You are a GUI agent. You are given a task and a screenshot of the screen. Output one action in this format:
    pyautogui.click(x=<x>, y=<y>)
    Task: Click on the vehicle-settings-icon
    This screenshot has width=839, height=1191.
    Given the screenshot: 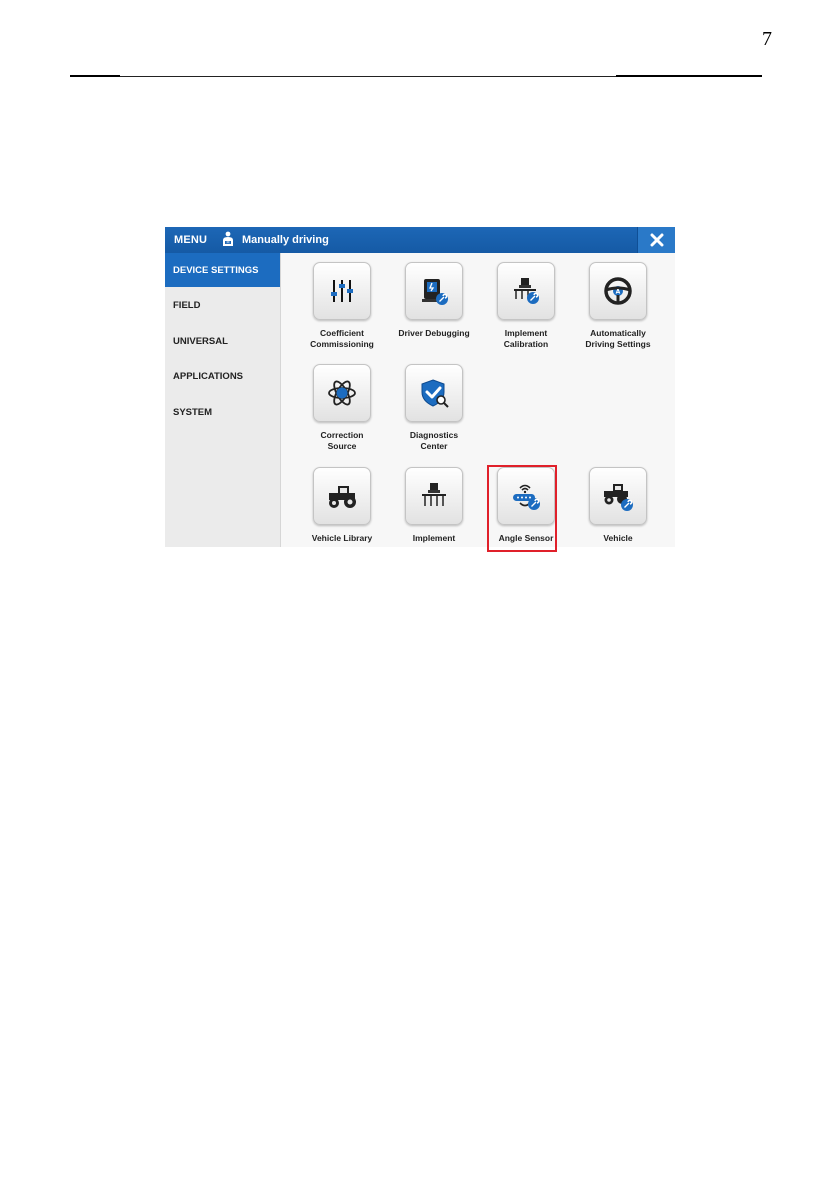 What is the action you would take?
    pyautogui.click(x=618, y=497)
    